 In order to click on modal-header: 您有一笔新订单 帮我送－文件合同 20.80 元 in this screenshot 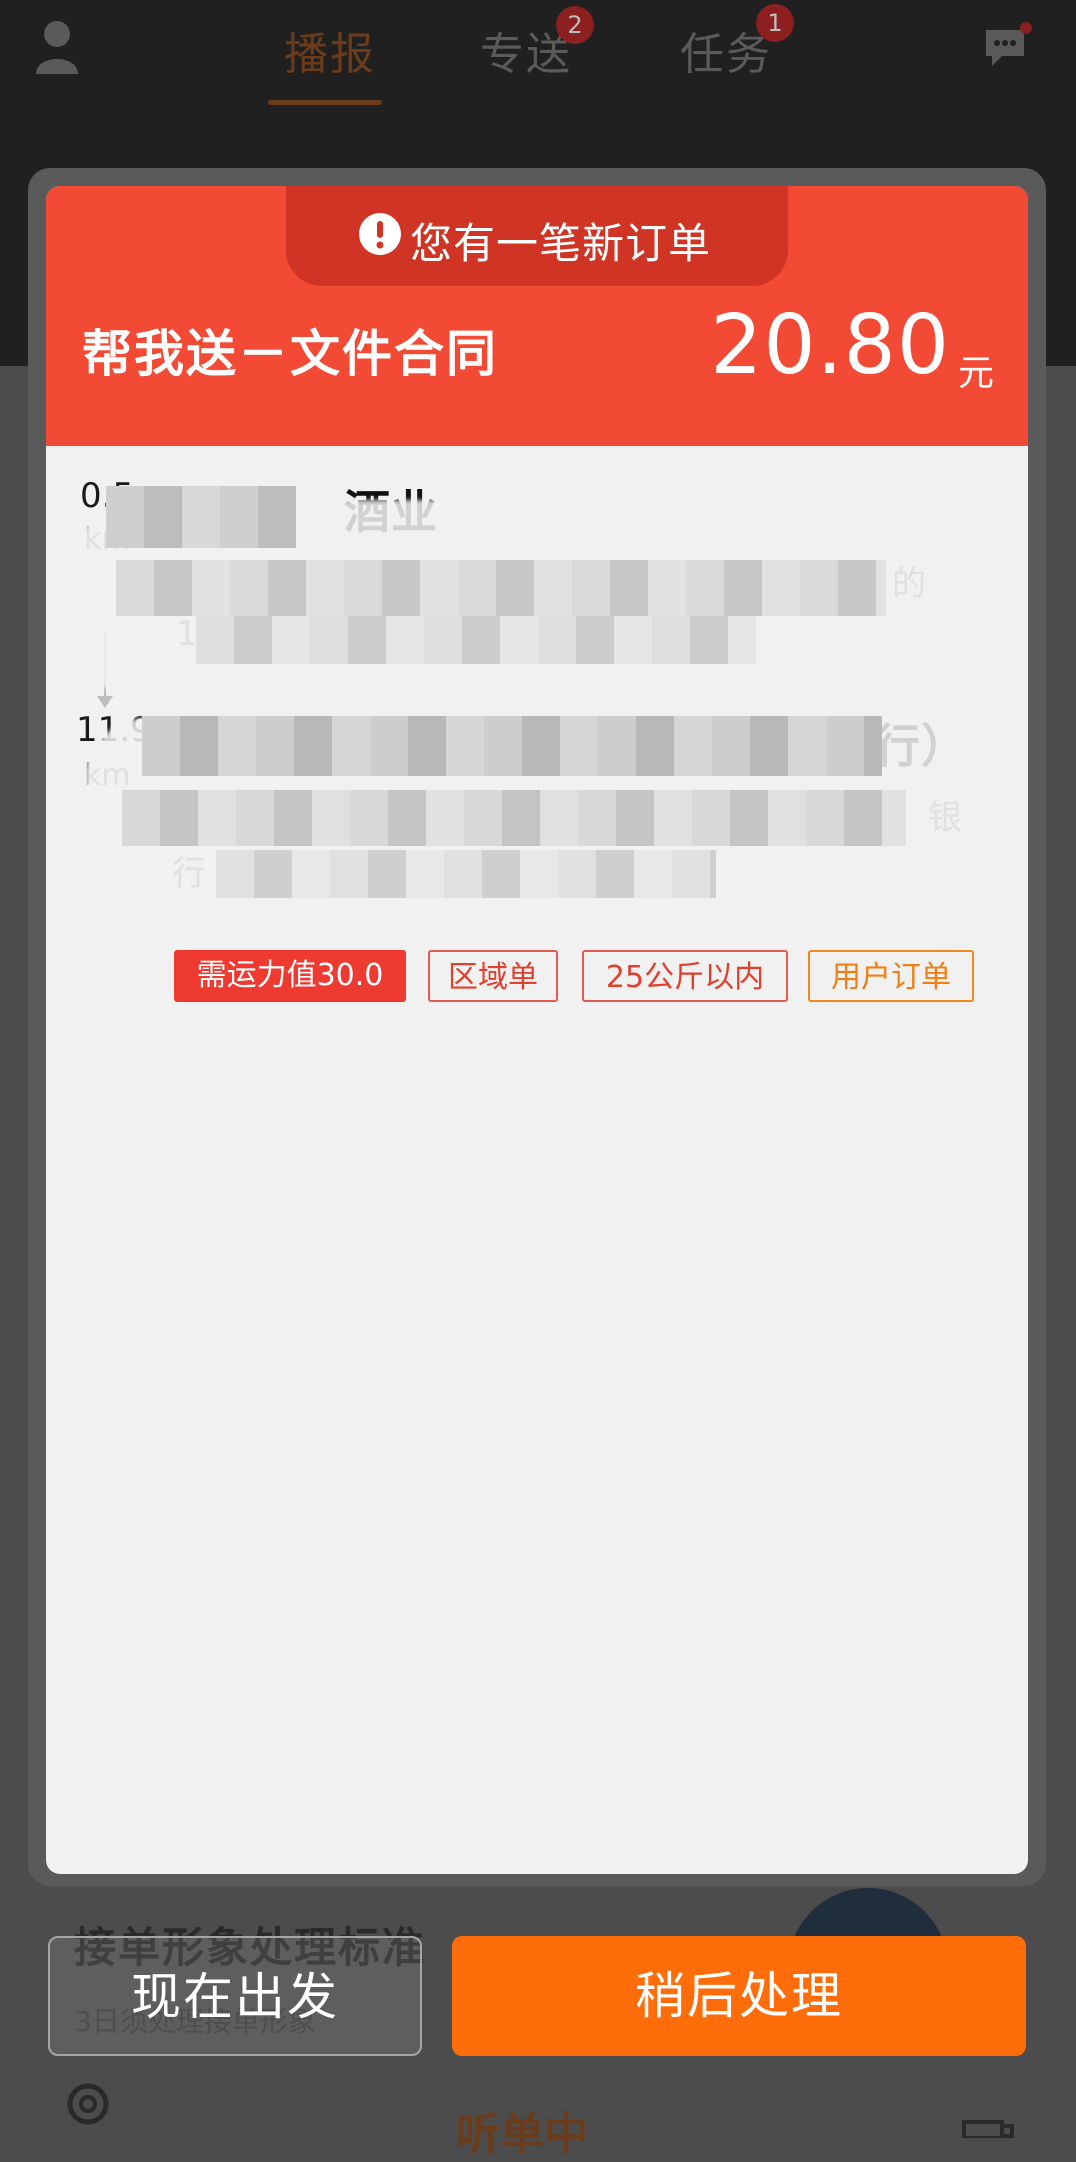, I will do `click(537, 316)`.